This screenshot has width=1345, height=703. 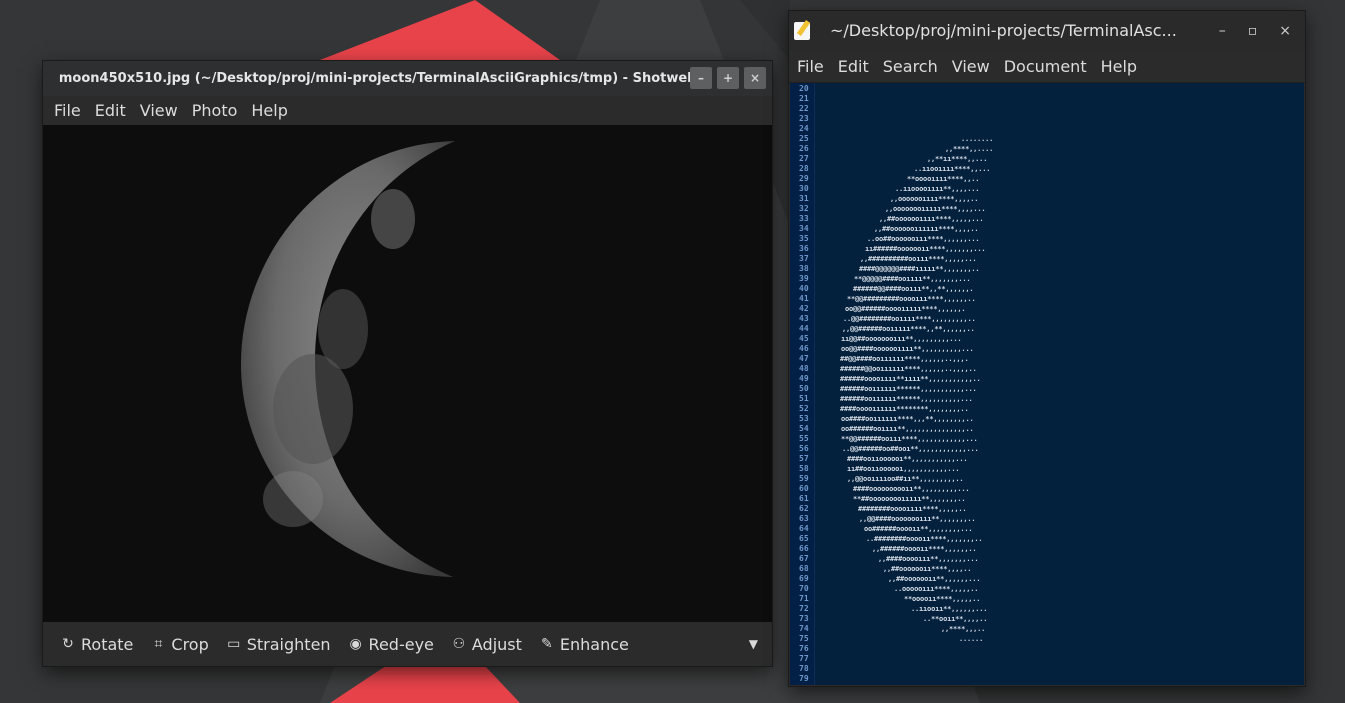 I want to click on line-number: 57, so click(x=804, y=458).